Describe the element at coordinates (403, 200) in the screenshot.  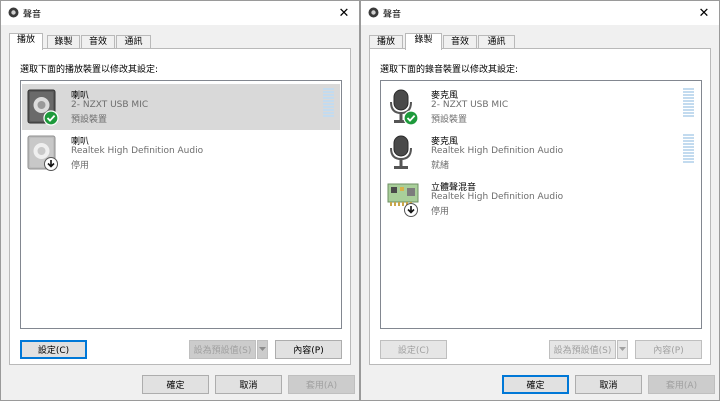
I see `sound-card-icon` at that location.